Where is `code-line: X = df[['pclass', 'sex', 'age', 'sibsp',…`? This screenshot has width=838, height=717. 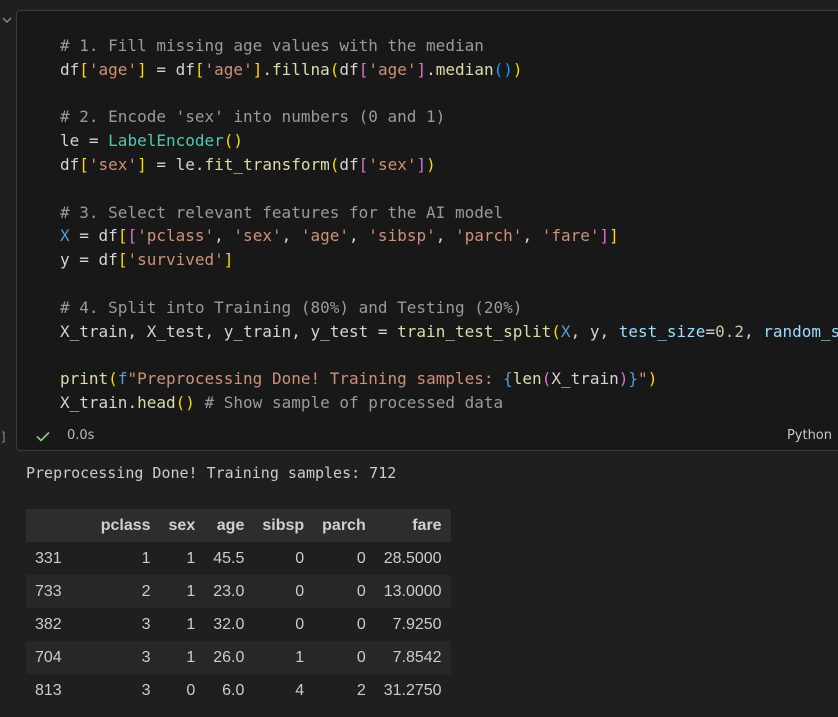 code-line: X = df[['pclass', 'sex', 'age', 'sibsp',… is located at coordinates (449, 236).